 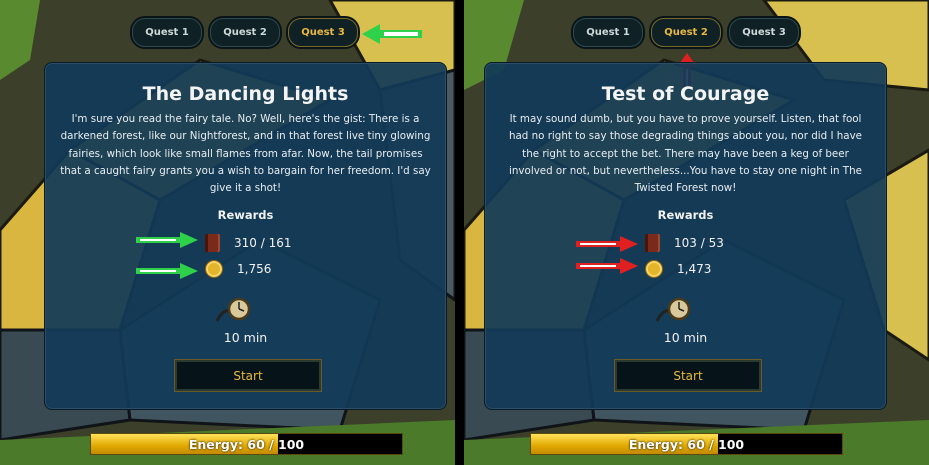 I want to click on reward-gold-row: 1,473, so click(x=678, y=269).